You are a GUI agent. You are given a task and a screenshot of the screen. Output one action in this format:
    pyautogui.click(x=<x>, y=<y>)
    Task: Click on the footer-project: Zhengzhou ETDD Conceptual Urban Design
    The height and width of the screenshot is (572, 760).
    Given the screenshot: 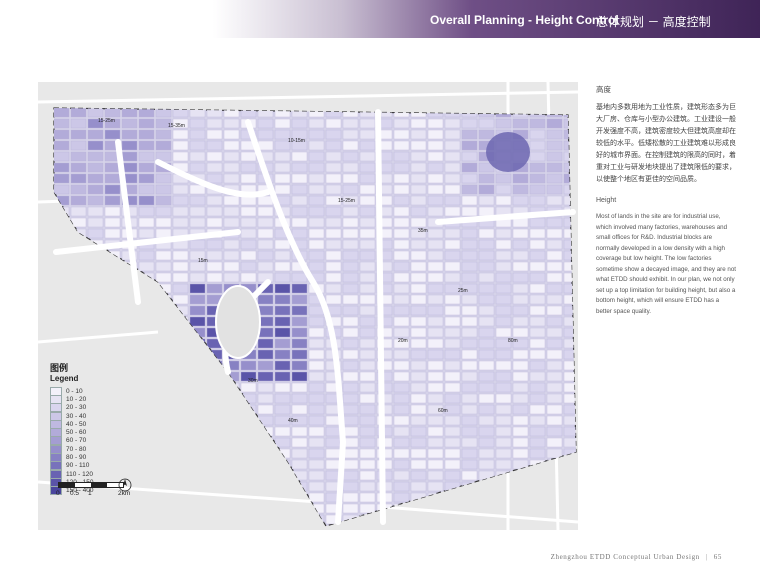 What is the action you would take?
    pyautogui.click(x=625, y=557)
    